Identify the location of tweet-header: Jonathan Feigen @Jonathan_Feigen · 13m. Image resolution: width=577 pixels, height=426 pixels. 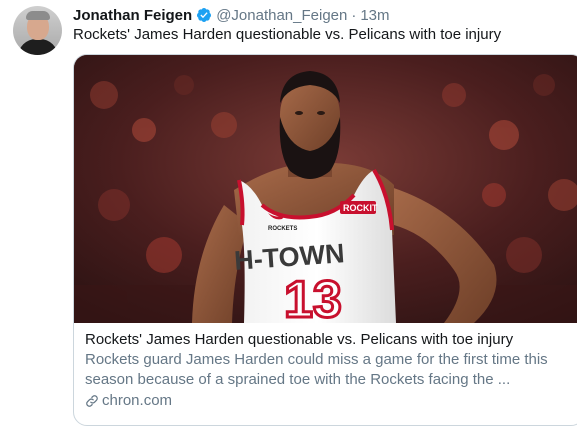
(231, 15).